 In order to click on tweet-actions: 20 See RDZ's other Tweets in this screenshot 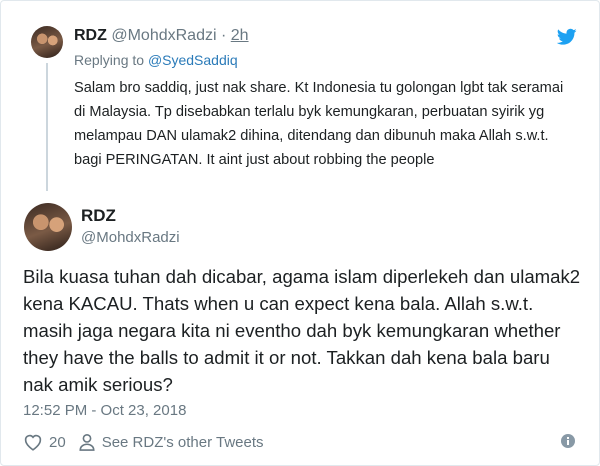, I will do `click(143, 442)`.